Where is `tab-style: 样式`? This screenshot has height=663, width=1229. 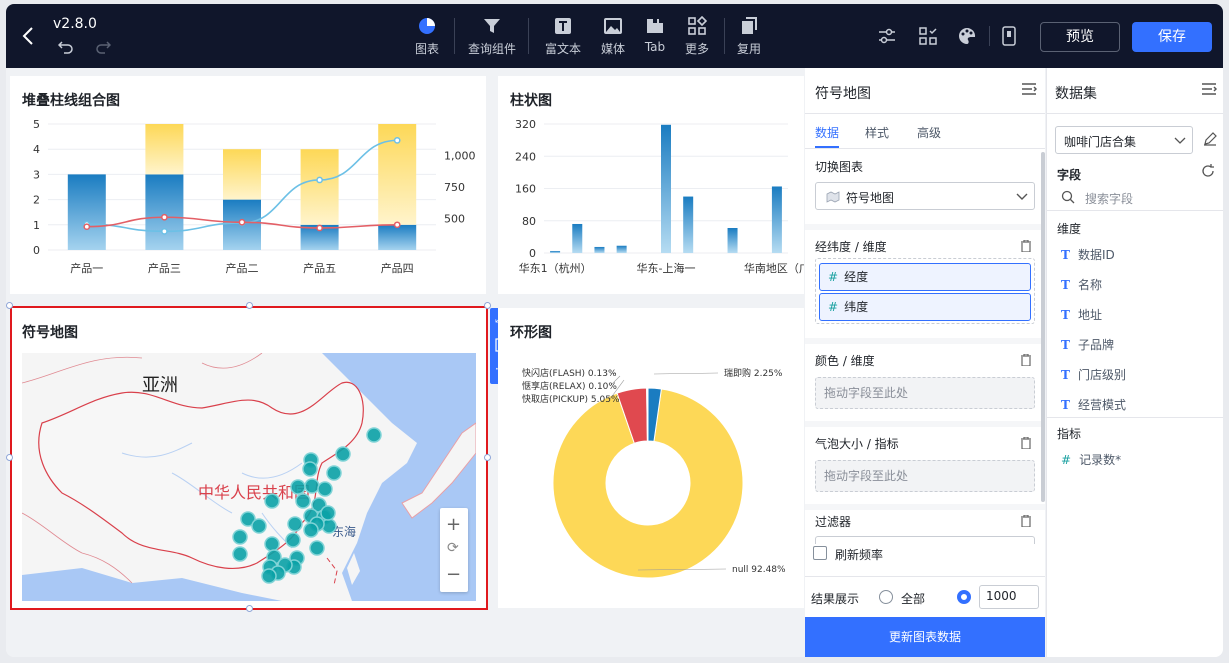
tab-style: 样式 is located at coordinates (877, 132).